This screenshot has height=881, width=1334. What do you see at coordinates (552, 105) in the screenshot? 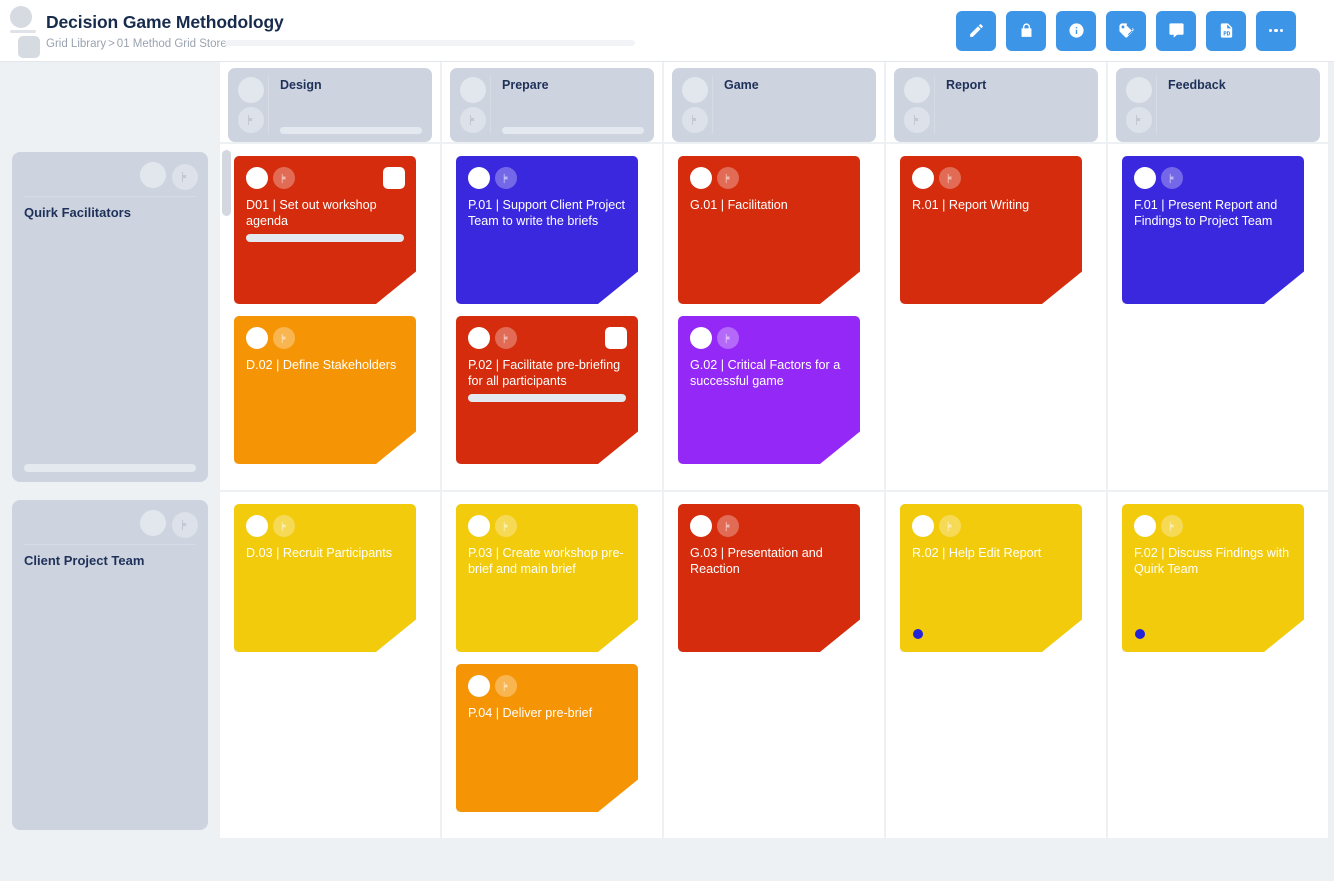
I see `column-header-prepare: Prepare` at bounding box center [552, 105].